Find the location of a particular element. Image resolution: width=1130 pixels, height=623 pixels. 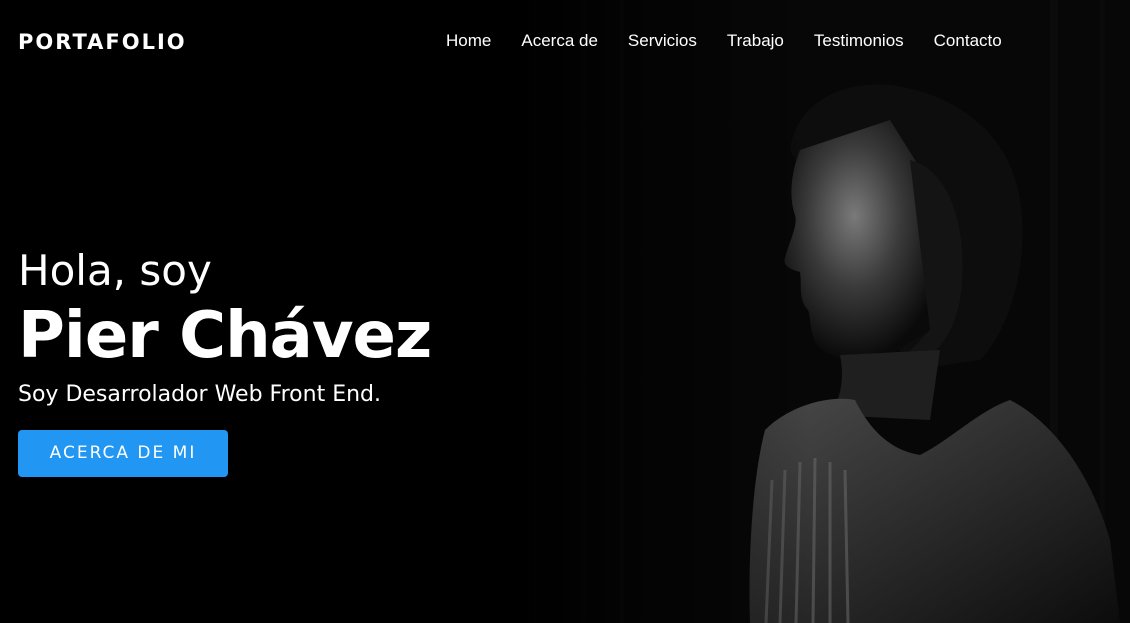

hero-name: Pier Chávez is located at coordinates (225, 336).